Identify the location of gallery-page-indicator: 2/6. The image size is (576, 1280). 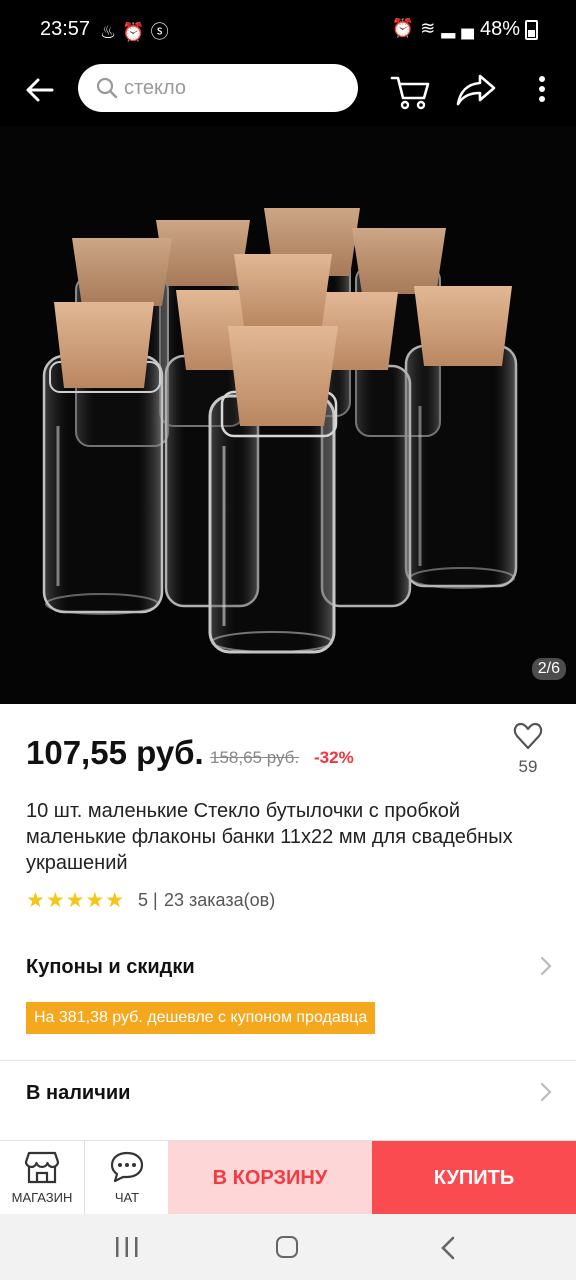
(548, 669).